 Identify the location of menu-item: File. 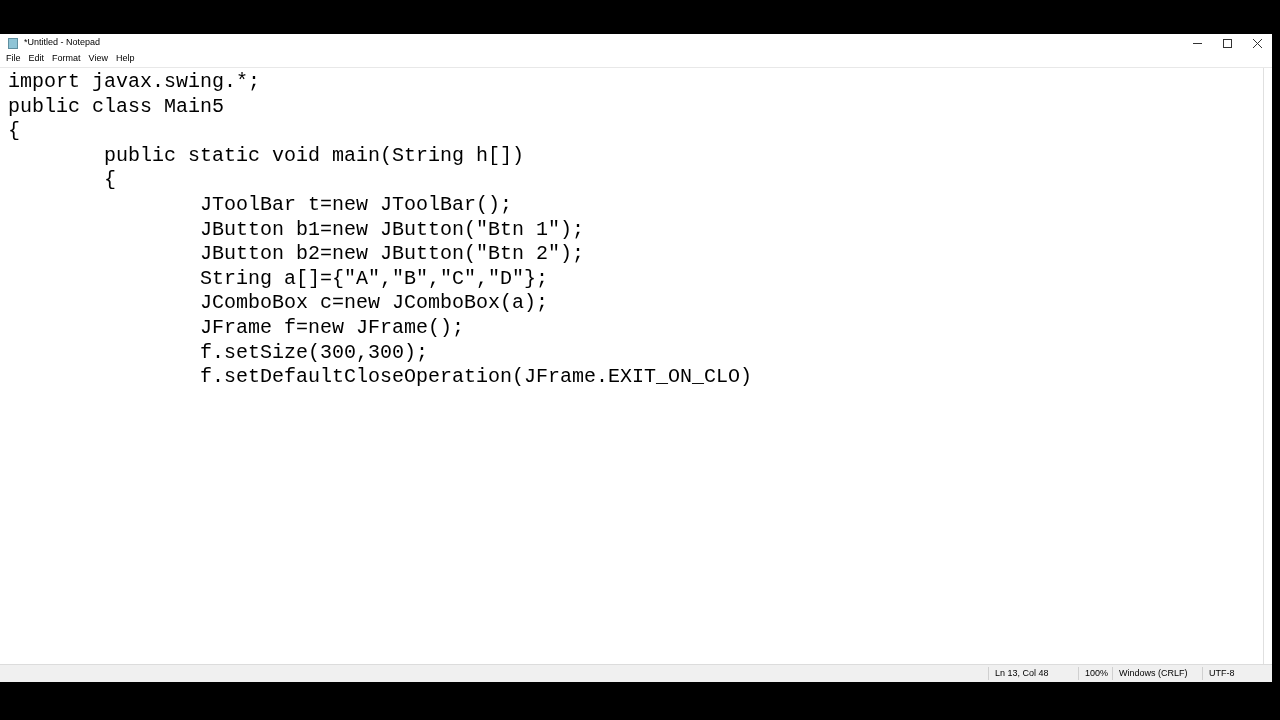
(13, 59).